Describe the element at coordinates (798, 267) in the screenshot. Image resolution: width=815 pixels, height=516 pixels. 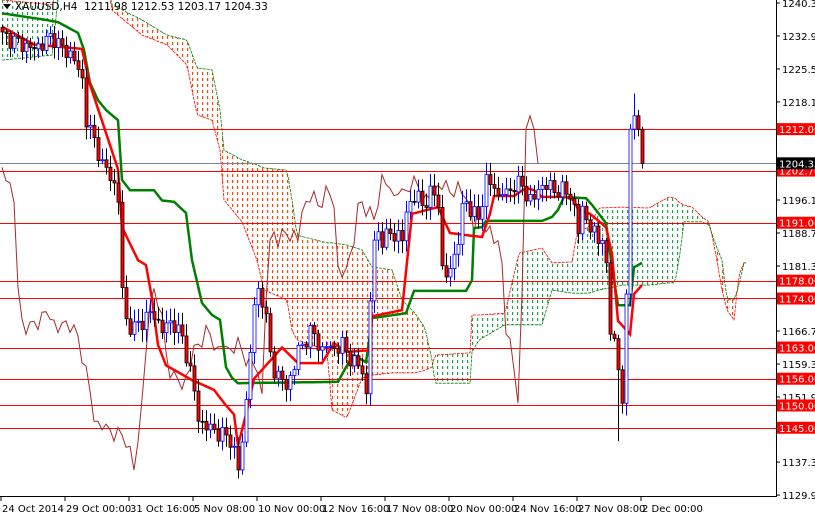
I see `price-tick-label: 1181.30` at that location.